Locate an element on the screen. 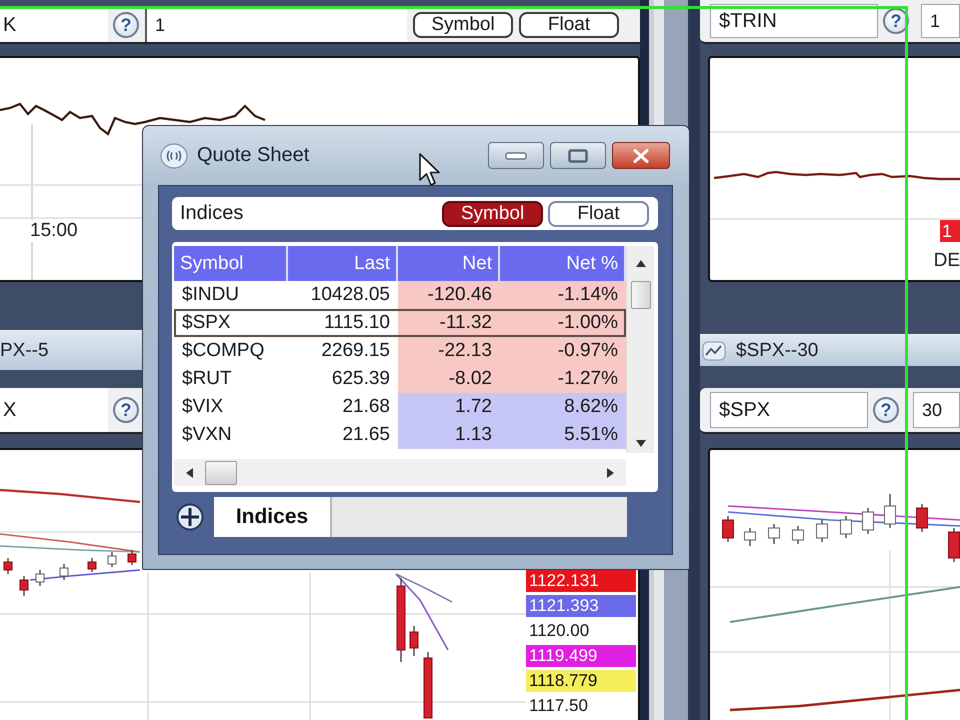 This screenshot has width=960, height=720. close-icon is located at coordinates (641, 155).